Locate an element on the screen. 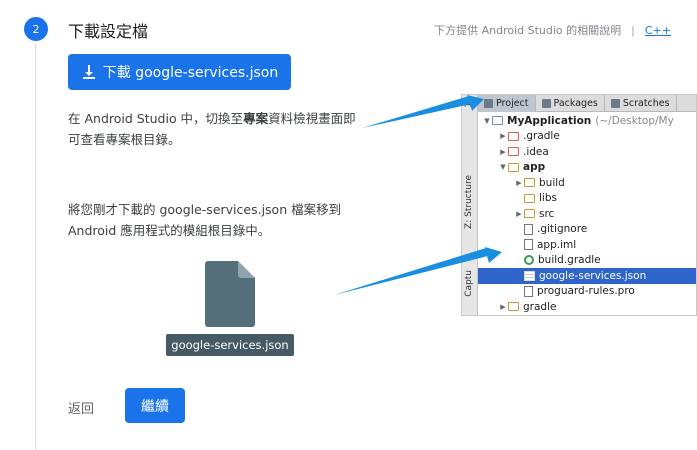  tab-scratches: Scratches is located at coordinates (641, 103).